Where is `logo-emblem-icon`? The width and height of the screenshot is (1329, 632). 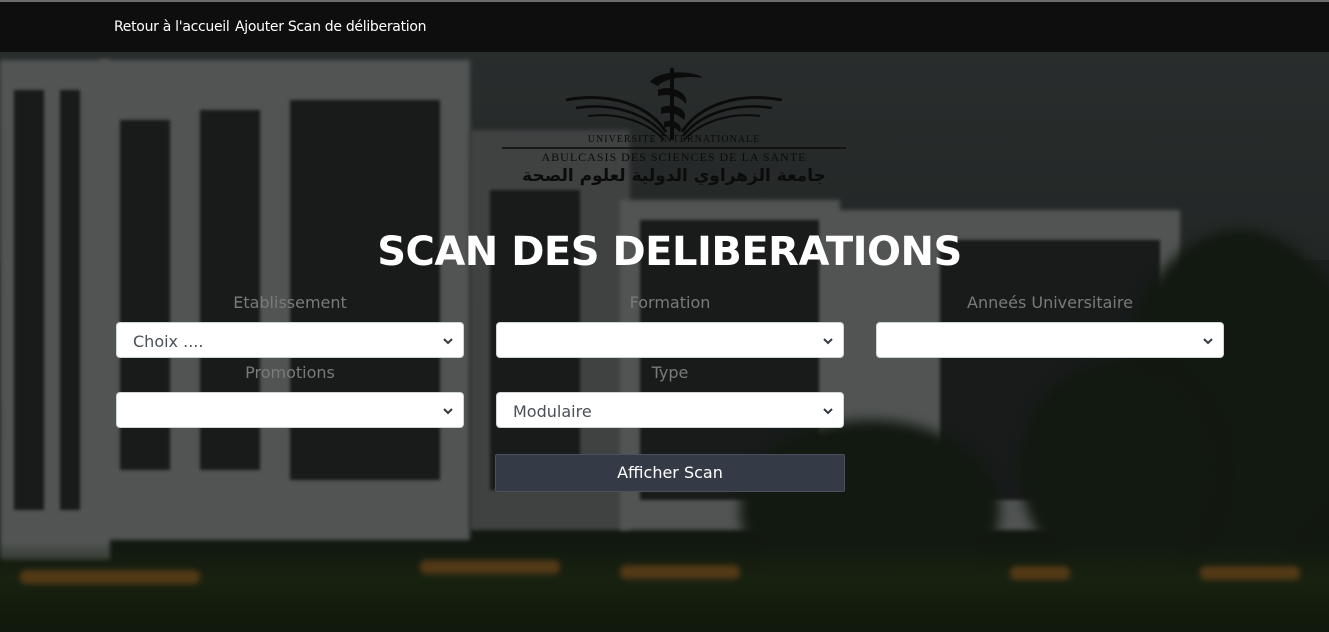
logo-emblem-icon is located at coordinates (674, 108).